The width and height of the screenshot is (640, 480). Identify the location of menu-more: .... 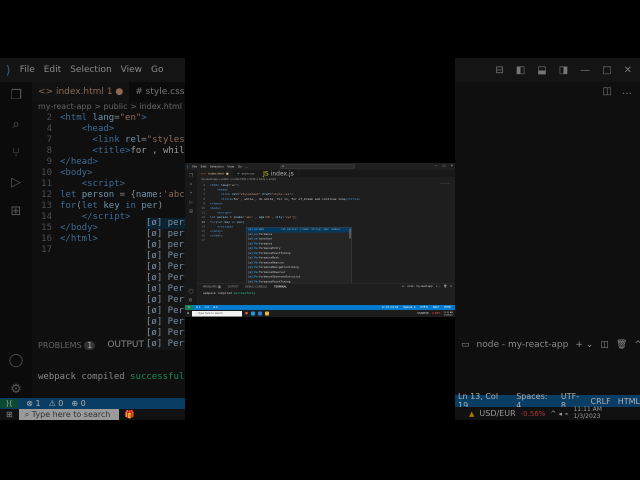
(247, 167).